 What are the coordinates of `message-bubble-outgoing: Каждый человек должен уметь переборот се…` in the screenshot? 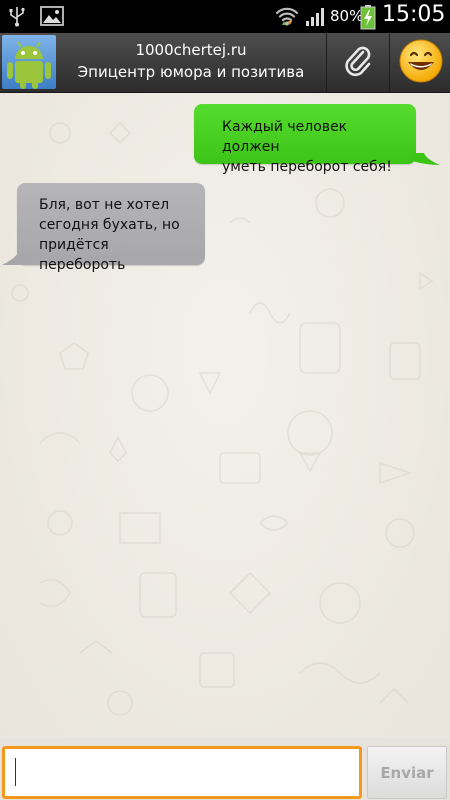 It's located at (305, 139).